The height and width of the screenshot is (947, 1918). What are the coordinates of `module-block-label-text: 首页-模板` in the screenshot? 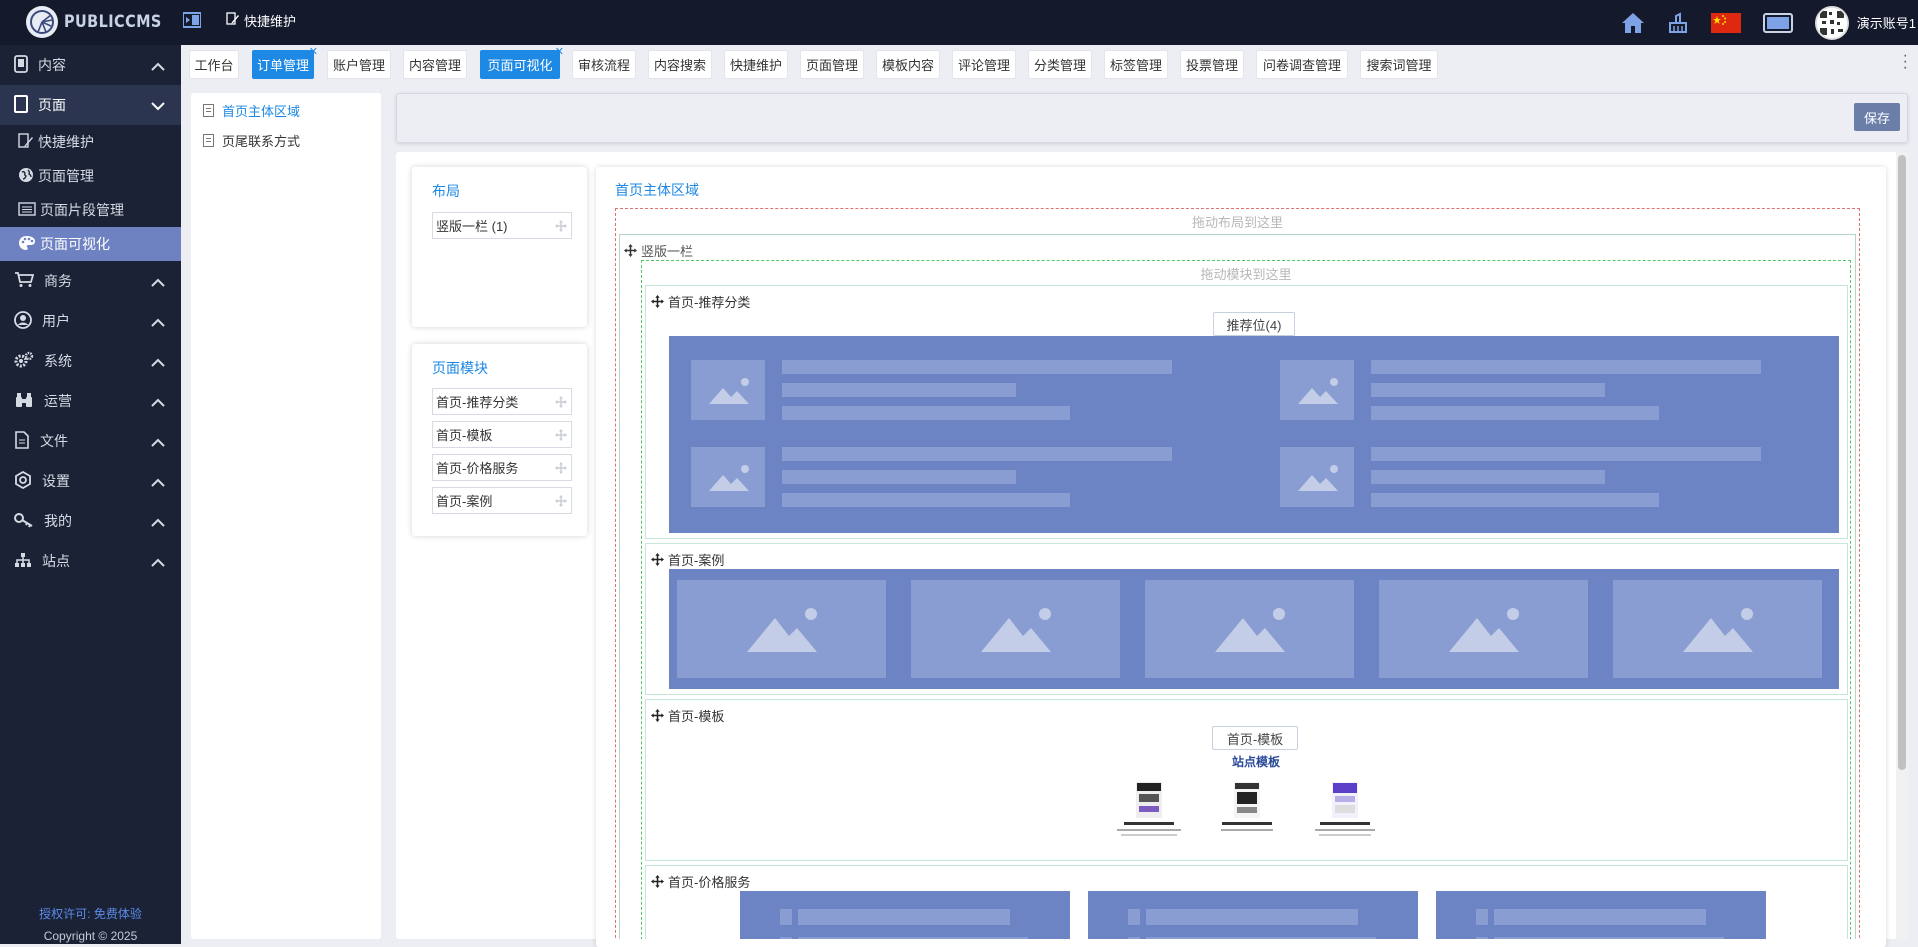 It's located at (696, 716).